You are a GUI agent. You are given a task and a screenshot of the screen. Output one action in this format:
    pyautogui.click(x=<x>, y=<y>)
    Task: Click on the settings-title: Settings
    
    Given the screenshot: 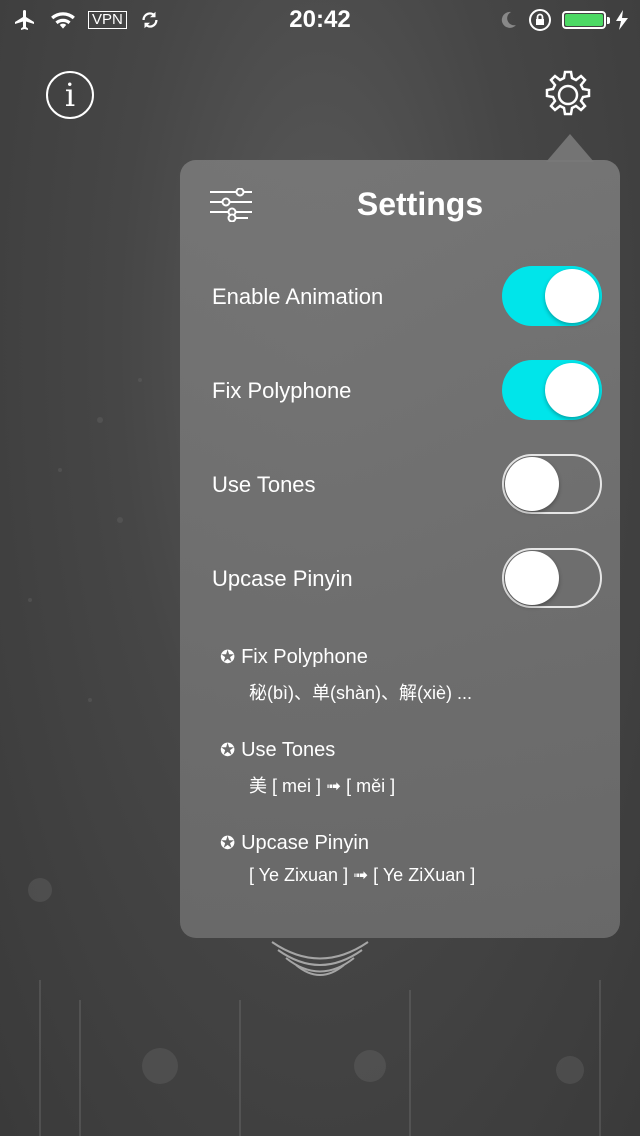 What is the action you would take?
    pyautogui.click(x=400, y=204)
    